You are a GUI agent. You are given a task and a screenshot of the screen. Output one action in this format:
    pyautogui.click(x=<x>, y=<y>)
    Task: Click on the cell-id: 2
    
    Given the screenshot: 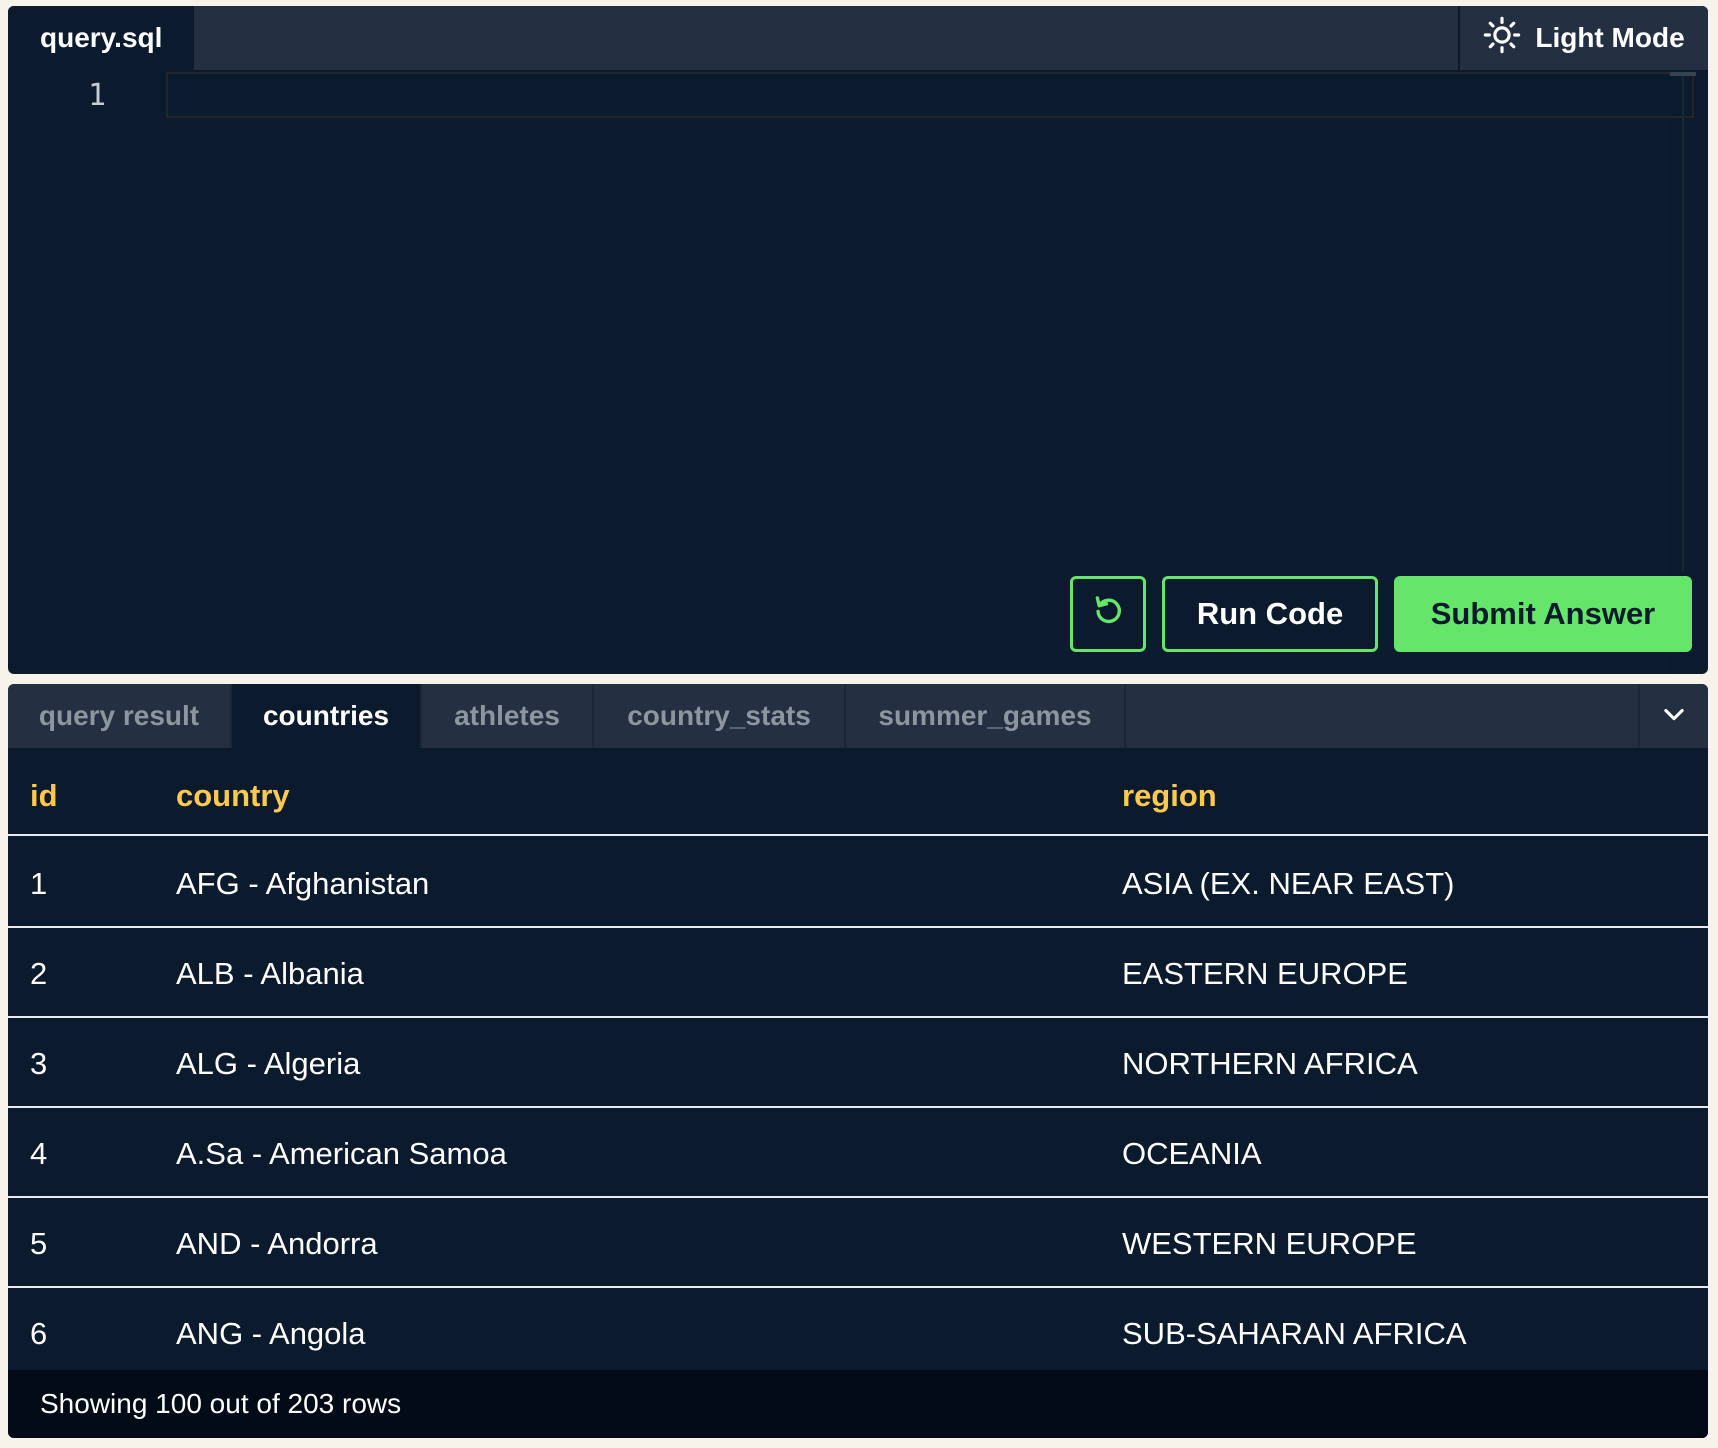 What is the action you would take?
    pyautogui.click(x=39, y=973)
    